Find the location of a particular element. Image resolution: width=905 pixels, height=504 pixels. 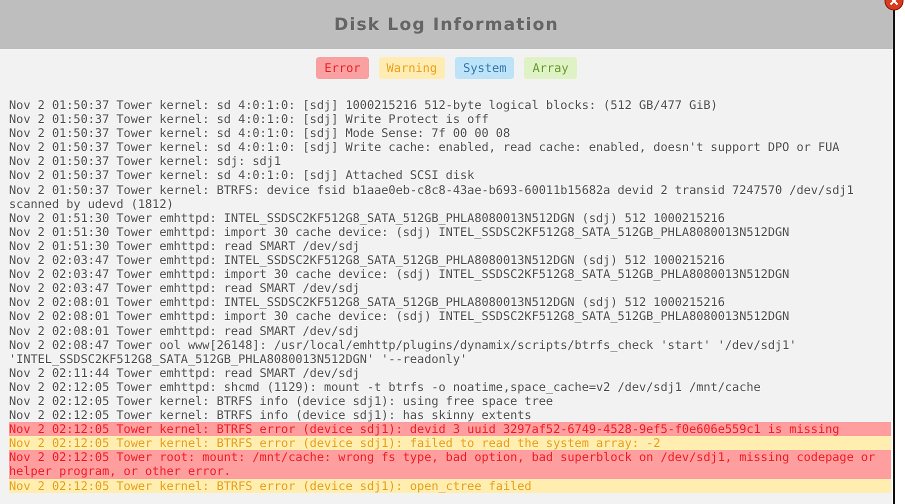

filter-button: Array is located at coordinates (550, 68).